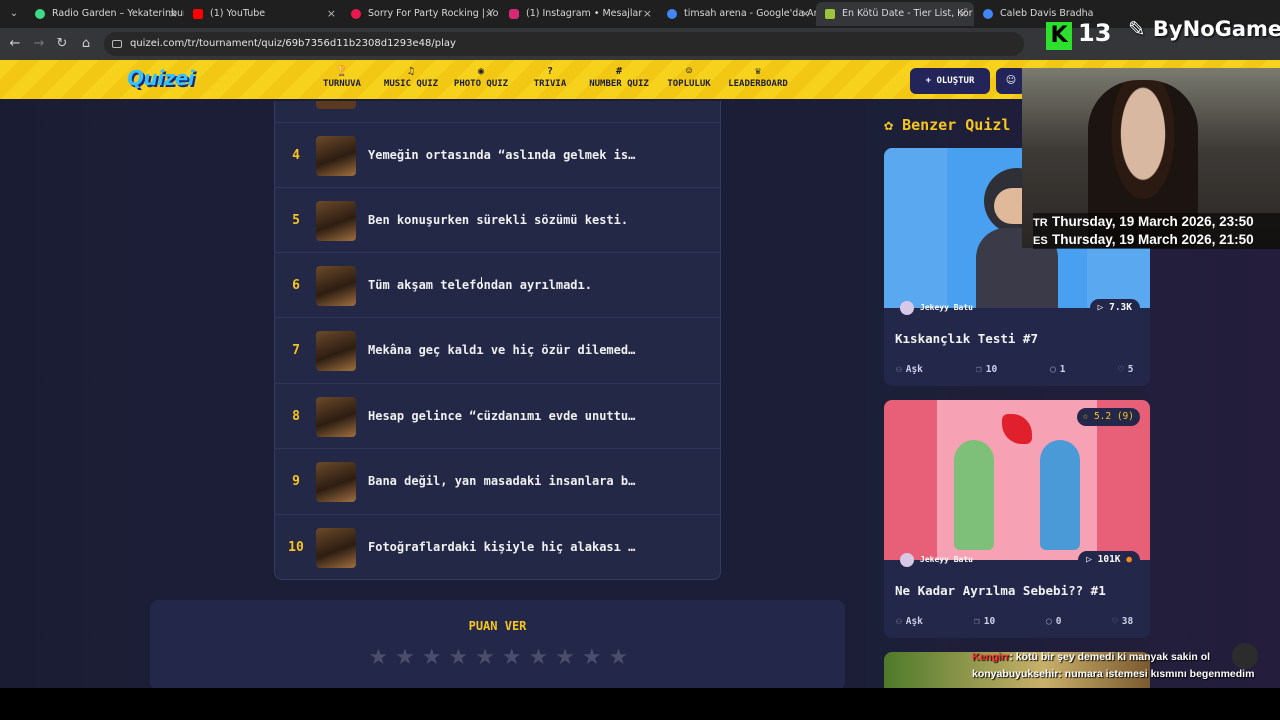  What do you see at coordinates (421, 14) in the screenshot?
I see `browser-tab: Sorry For Party Rocking | Yo ×` at bounding box center [421, 14].